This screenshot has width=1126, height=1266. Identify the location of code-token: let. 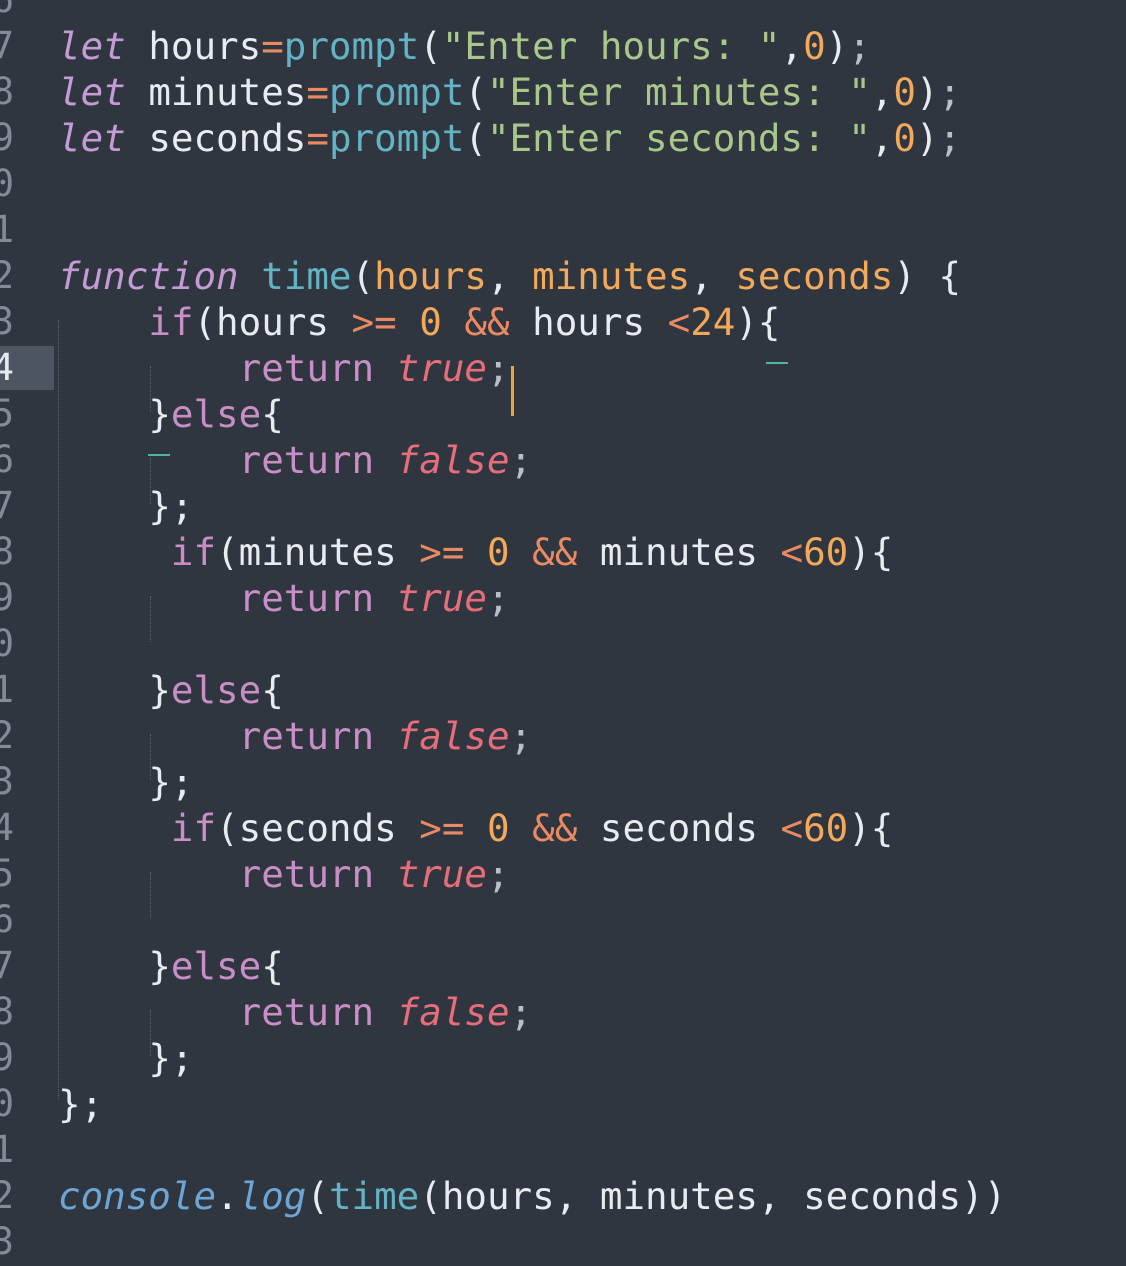
(92, 92).